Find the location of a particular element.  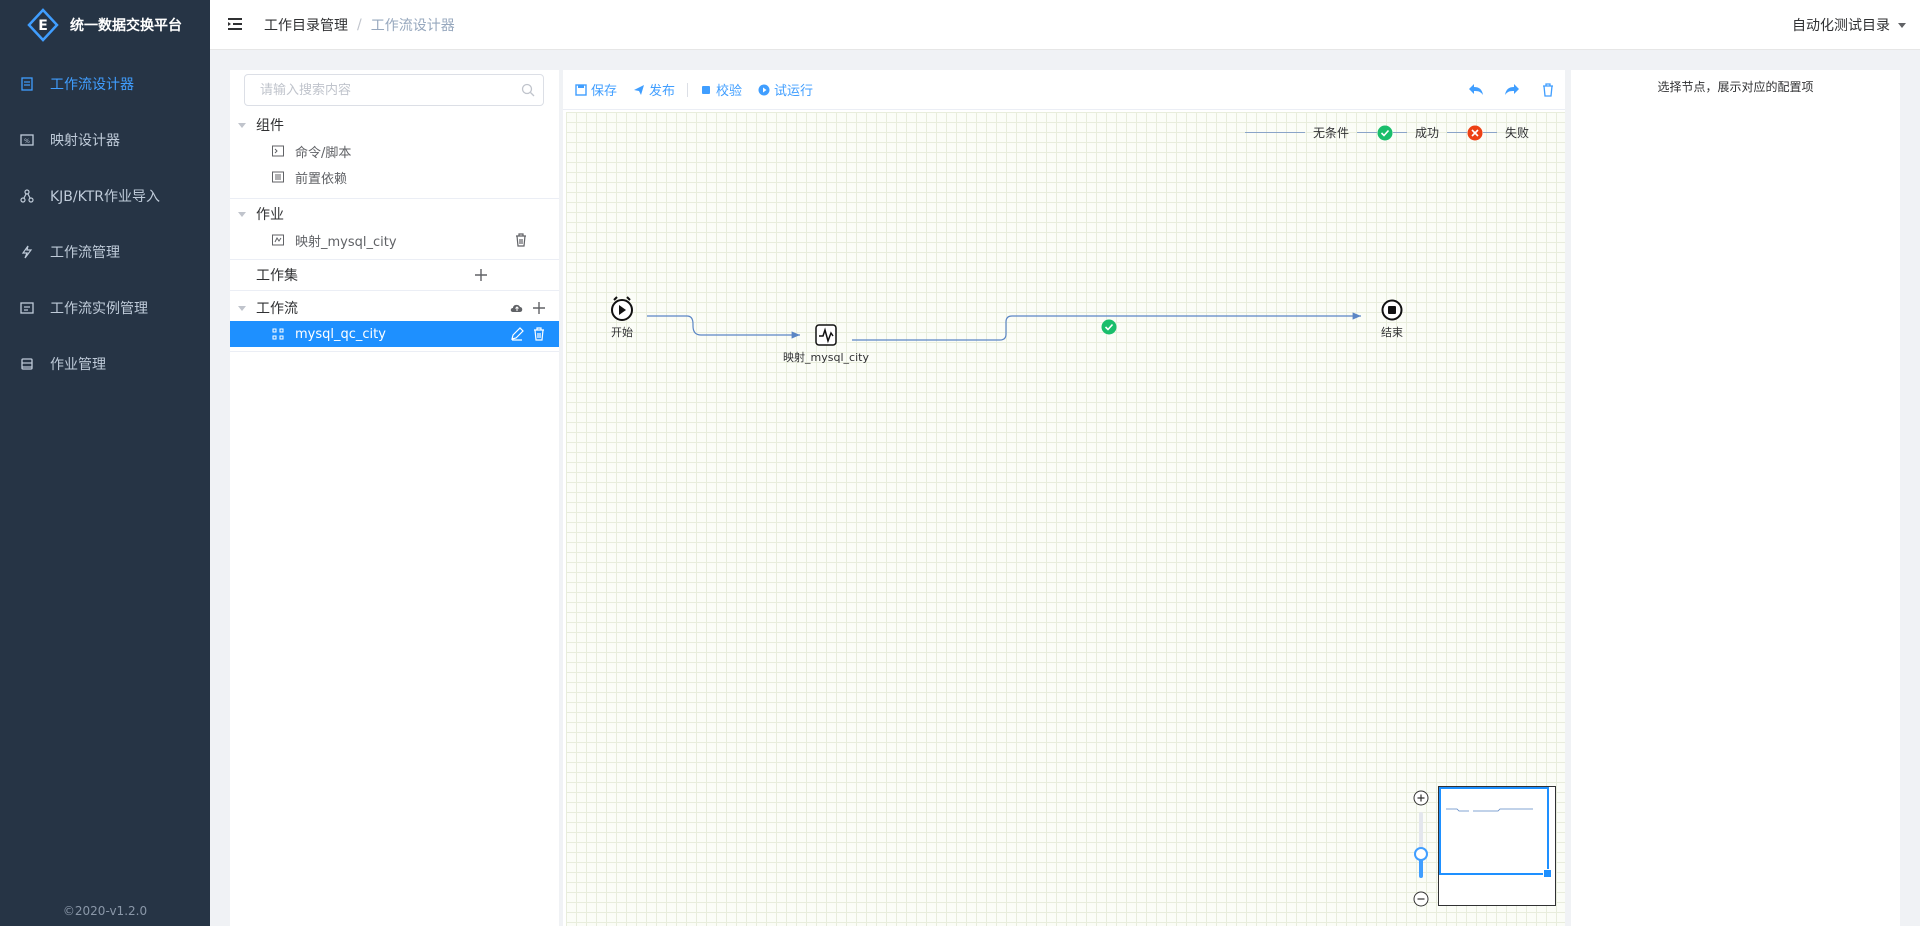

job-icon is located at coordinates (27, 364).